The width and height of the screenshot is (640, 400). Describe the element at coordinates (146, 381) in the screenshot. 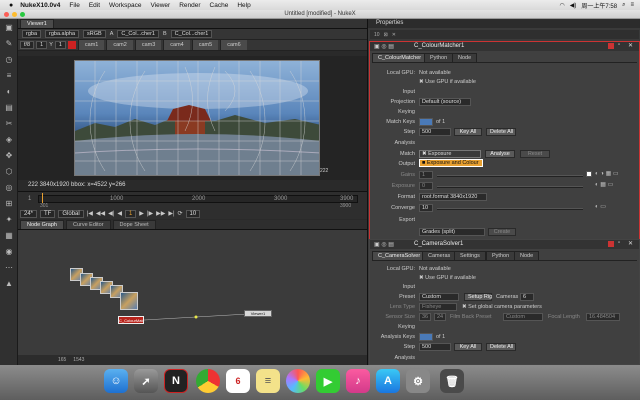

I see `launchpad-icon: ➚` at that location.